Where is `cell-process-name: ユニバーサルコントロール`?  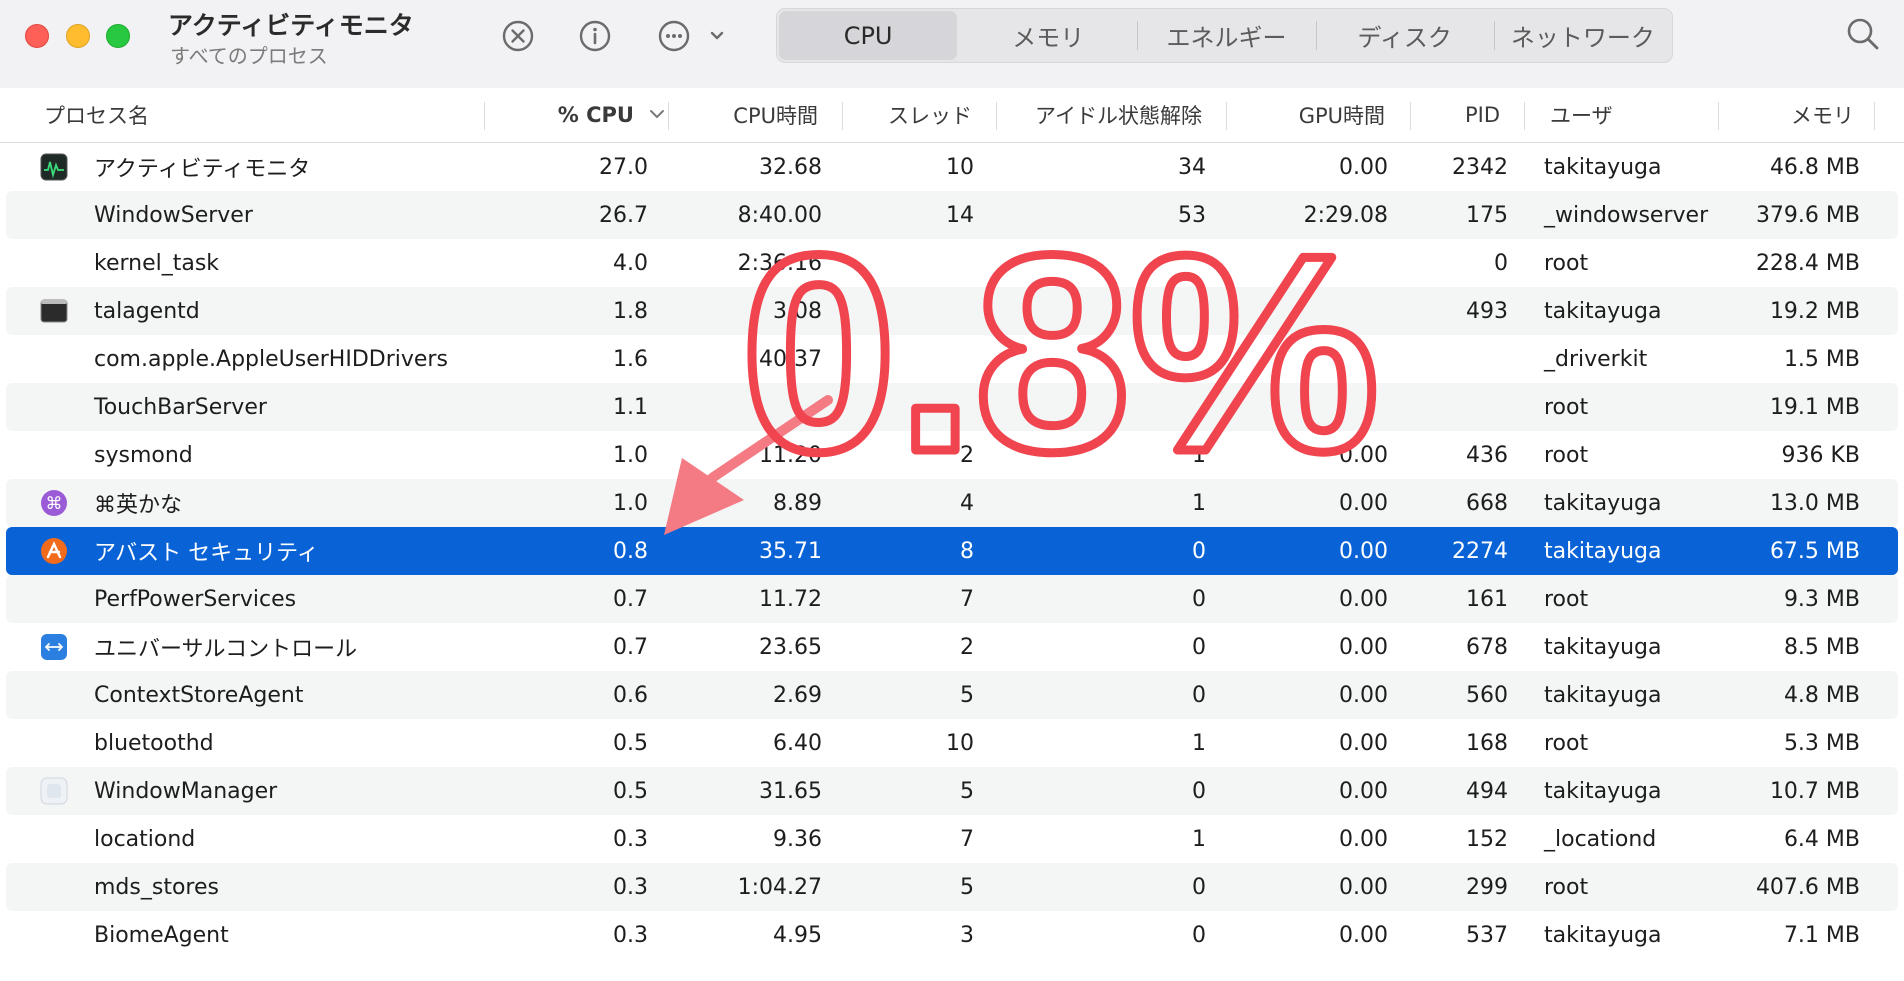 cell-process-name: ユニバーサルコントロール is located at coordinates (226, 649).